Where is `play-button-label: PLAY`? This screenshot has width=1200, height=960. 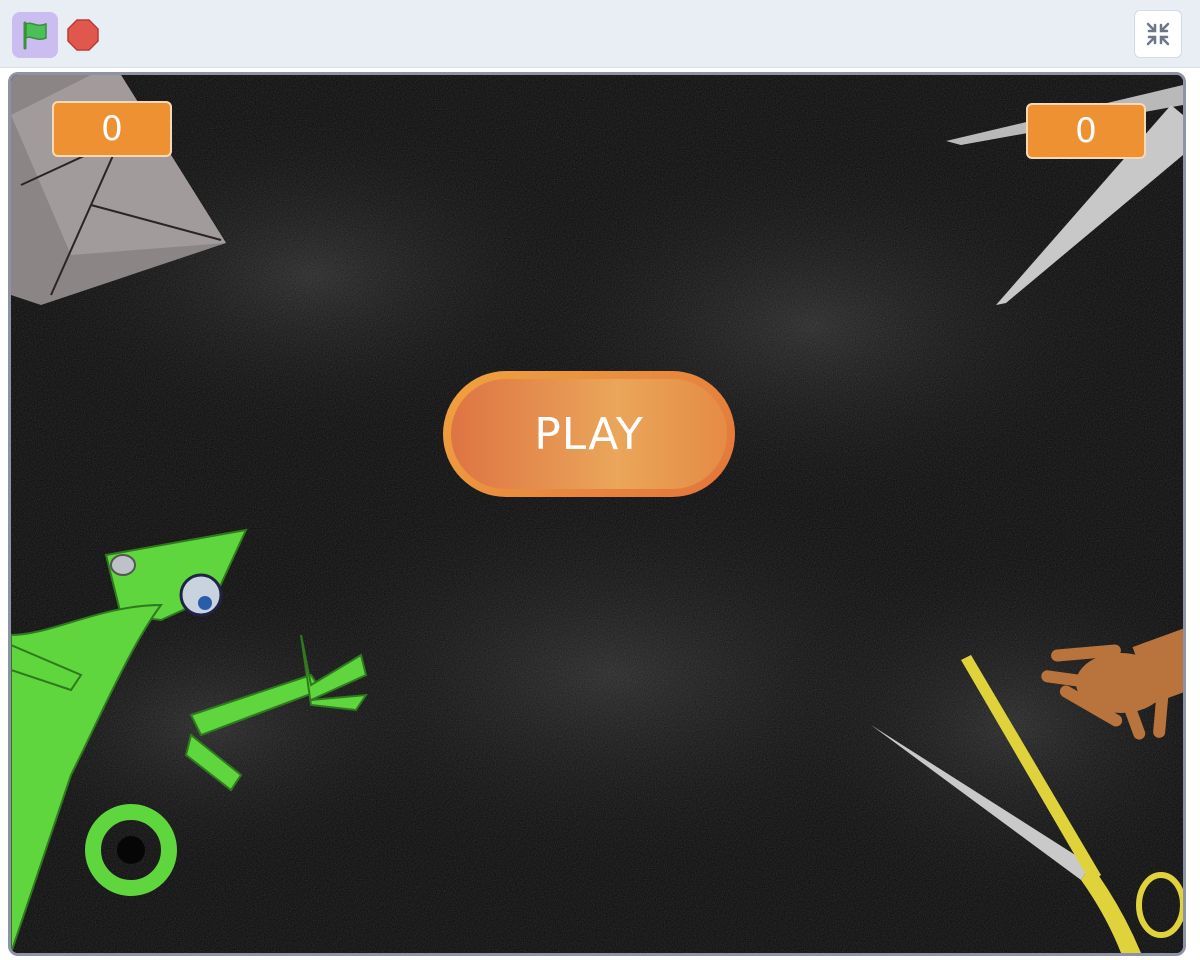
play-button-label: PLAY is located at coordinates (589, 434).